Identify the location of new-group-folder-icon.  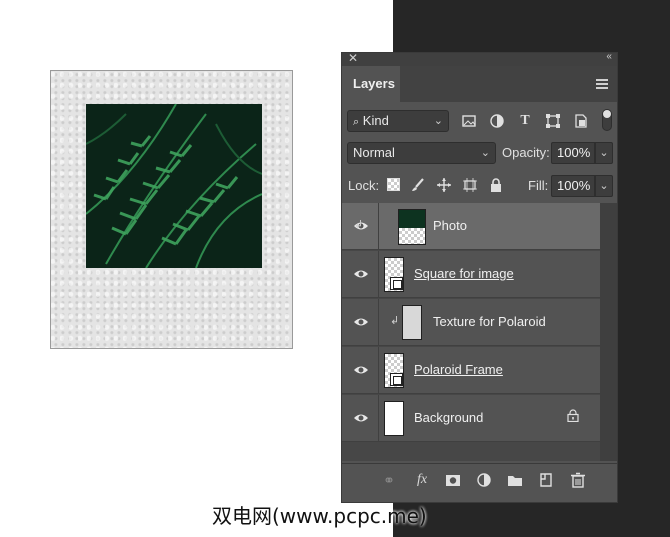
(515, 480).